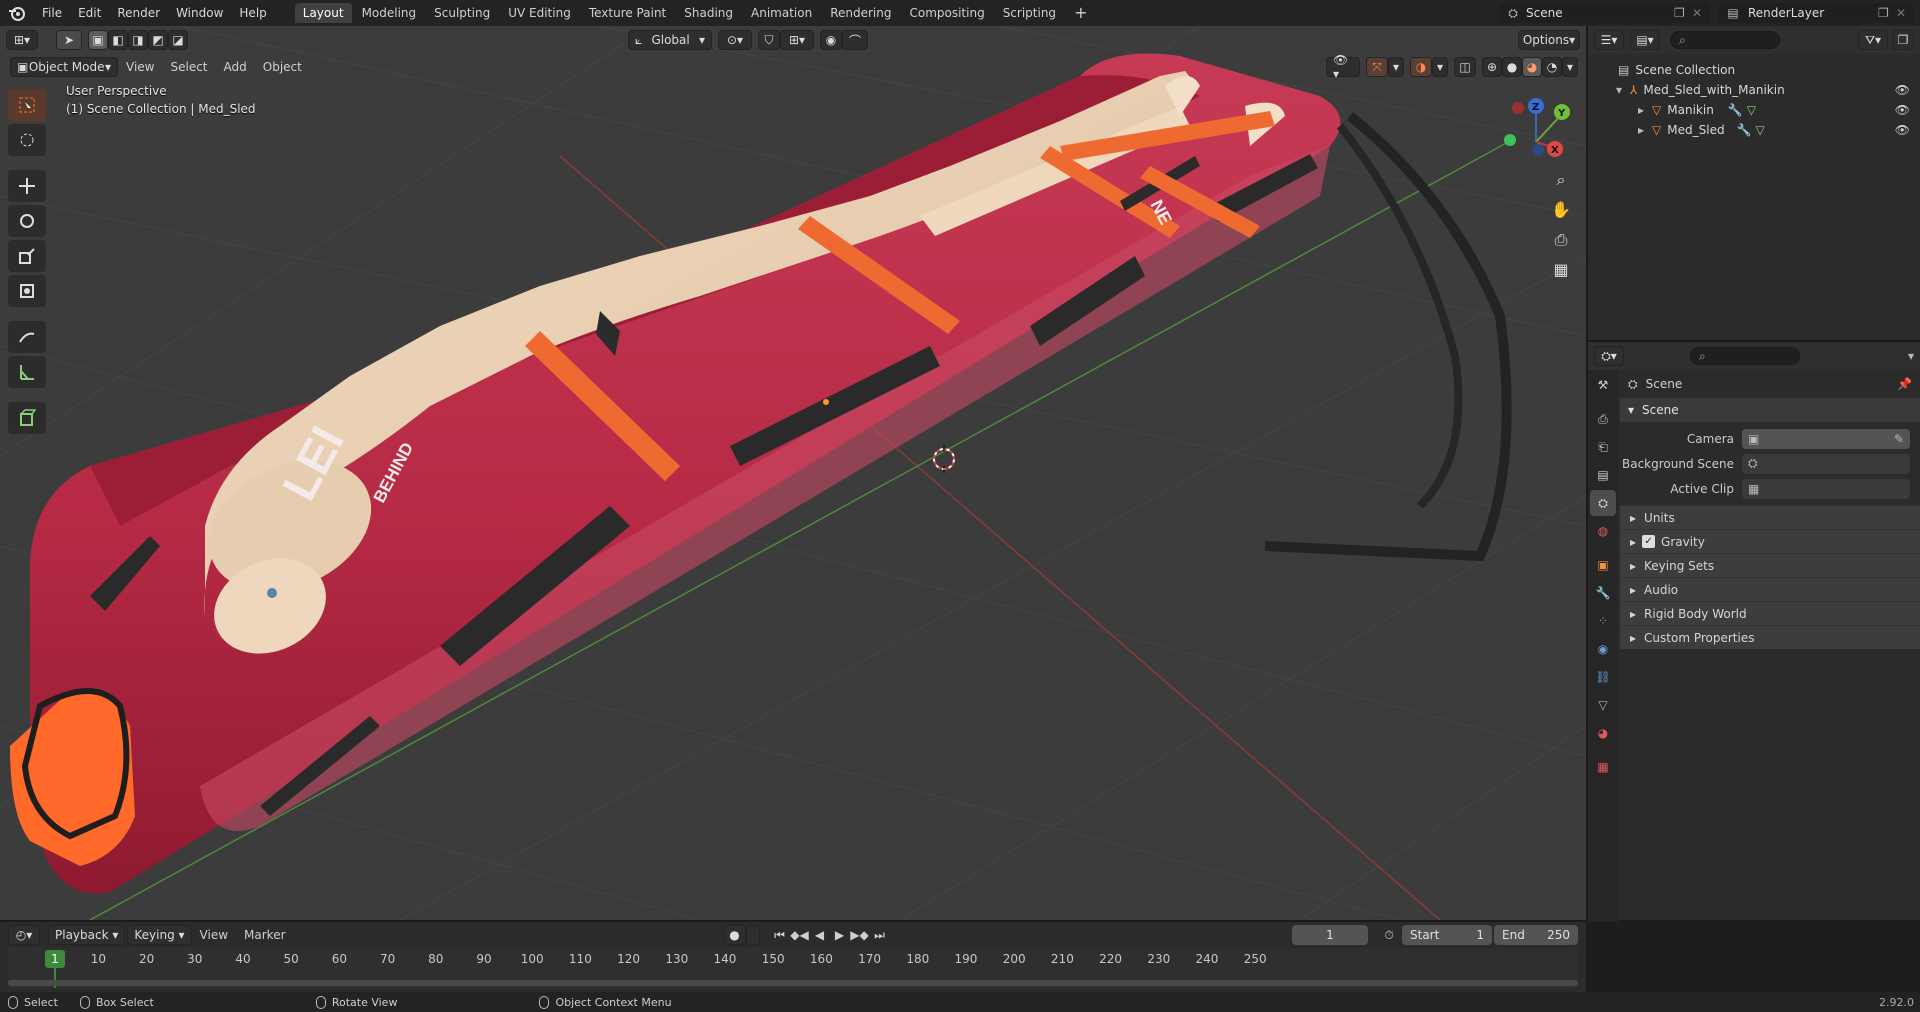 The width and height of the screenshot is (1920, 1012). What do you see at coordinates (1603, 565) in the screenshot?
I see `object-tab-icon: ▣` at bounding box center [1603, 565].